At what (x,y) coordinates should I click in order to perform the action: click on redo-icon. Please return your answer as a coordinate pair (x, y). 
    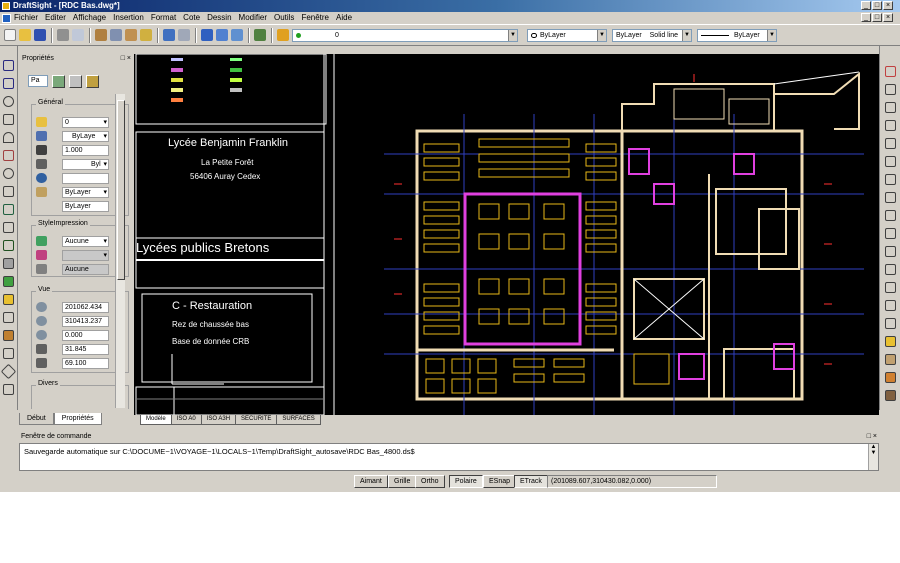
    Looking at the image, I should click on (184, 35).